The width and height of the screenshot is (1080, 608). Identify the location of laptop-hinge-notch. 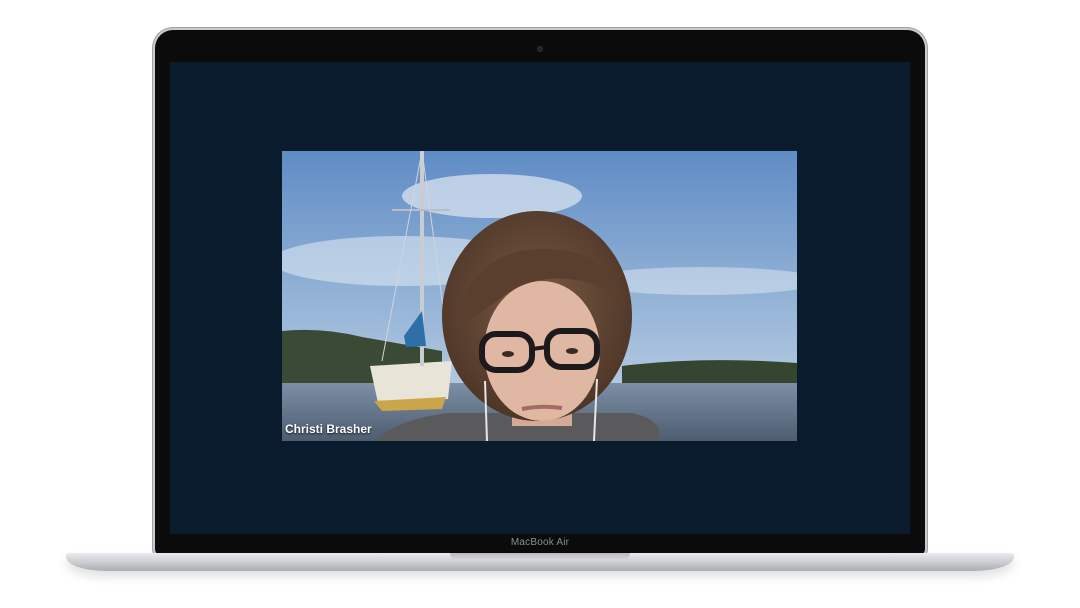
(540, 556).